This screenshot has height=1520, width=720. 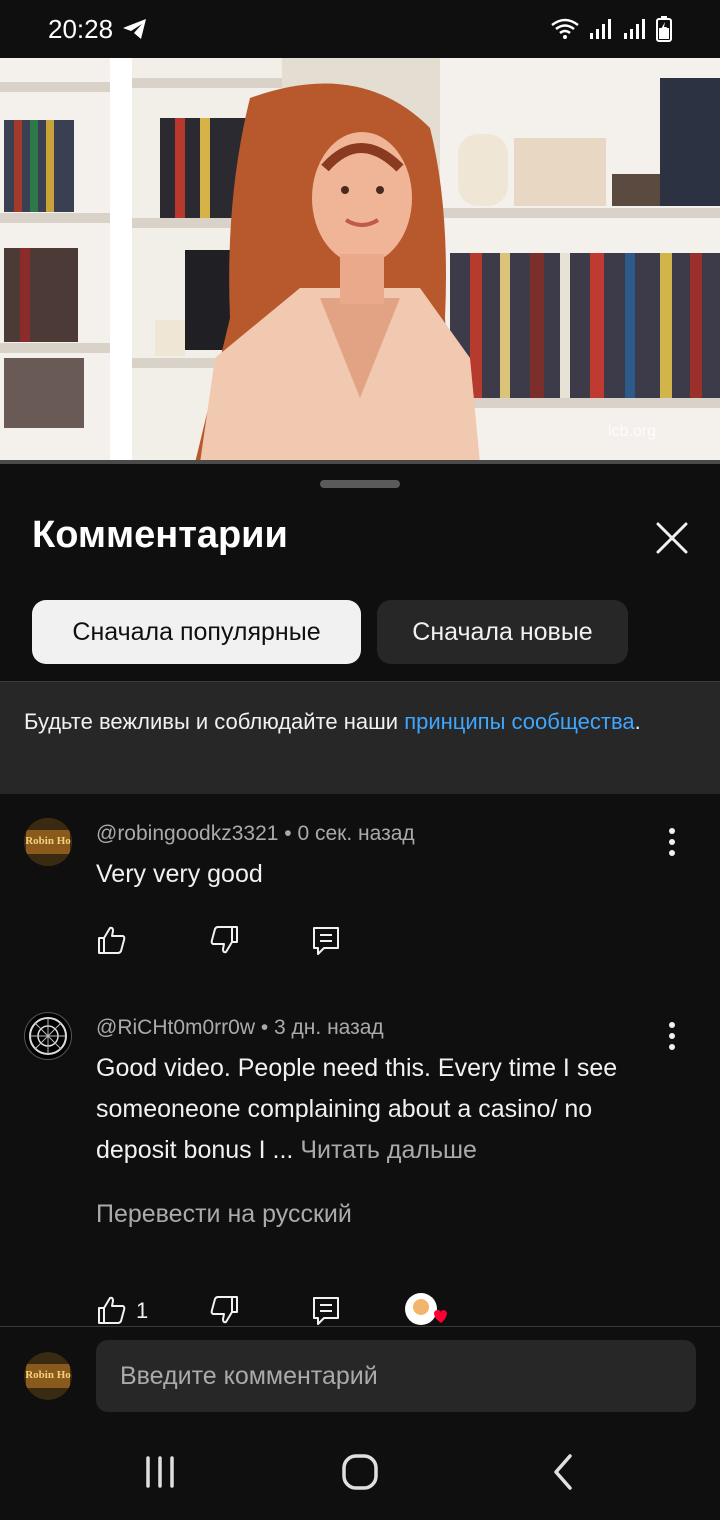 I want to click on sort-chip-popular: Сначала популярные, so click(x=196, y=632).